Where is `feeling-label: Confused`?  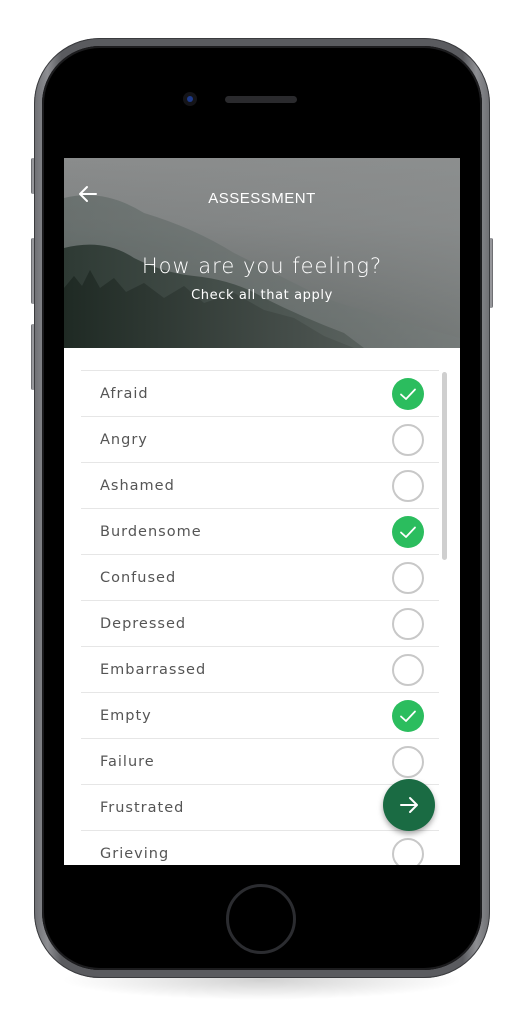 feeling-label: Confused is located at coordinates (138, 578).